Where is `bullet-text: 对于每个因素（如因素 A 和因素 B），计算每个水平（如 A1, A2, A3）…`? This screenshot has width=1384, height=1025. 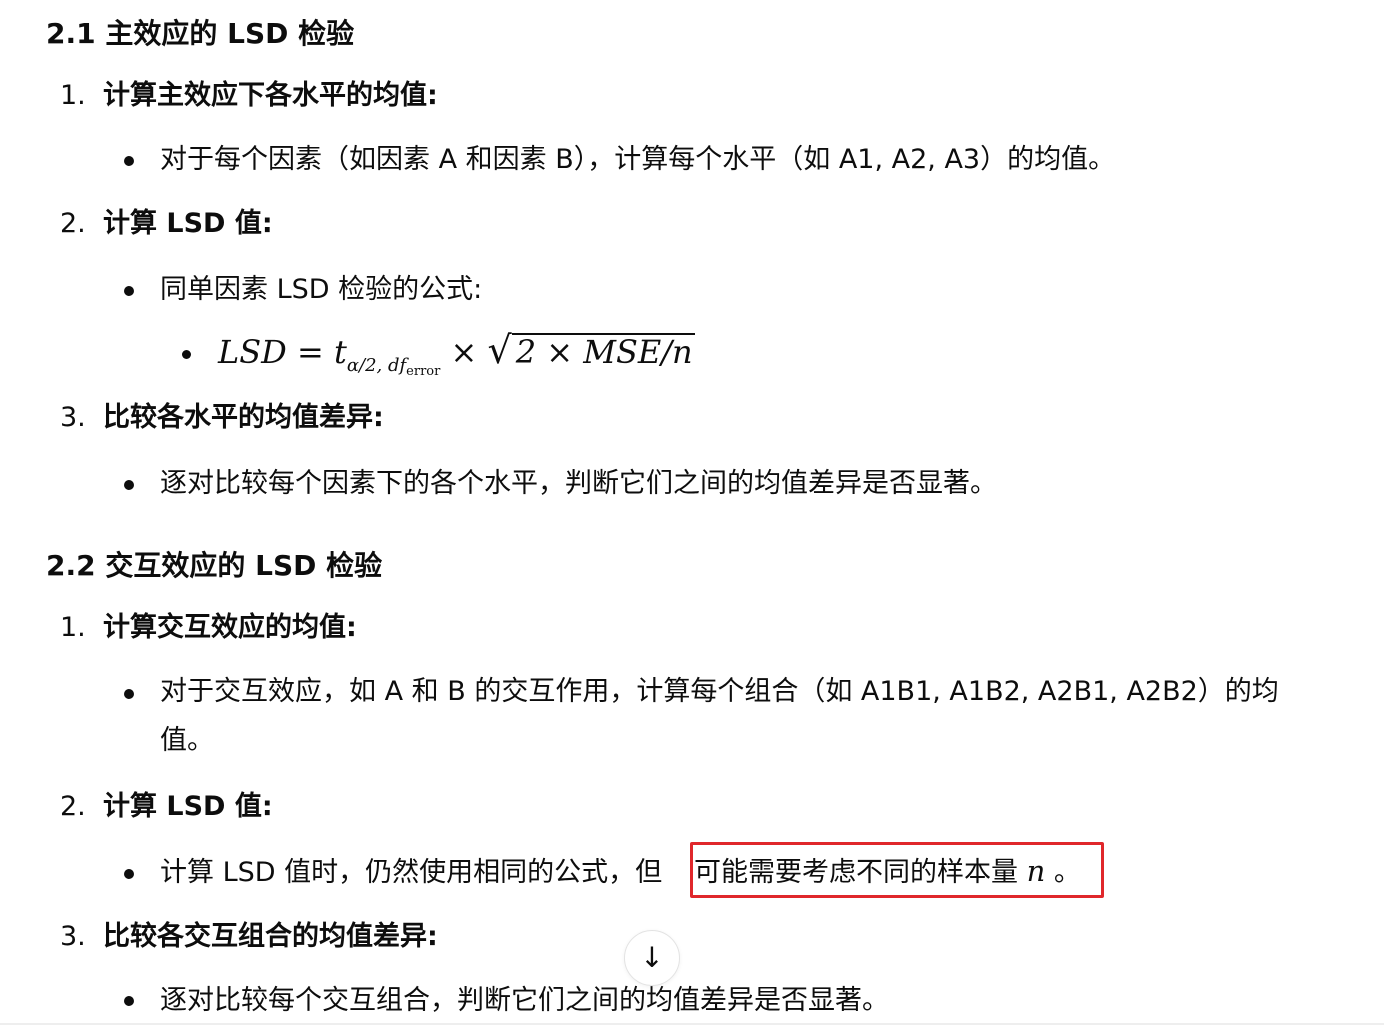 bullet-text: 对于每个因素（如因素 A 和因素 B），计算每个水平（如 A1, A2, A3）… is located at coordinates (638, 159).